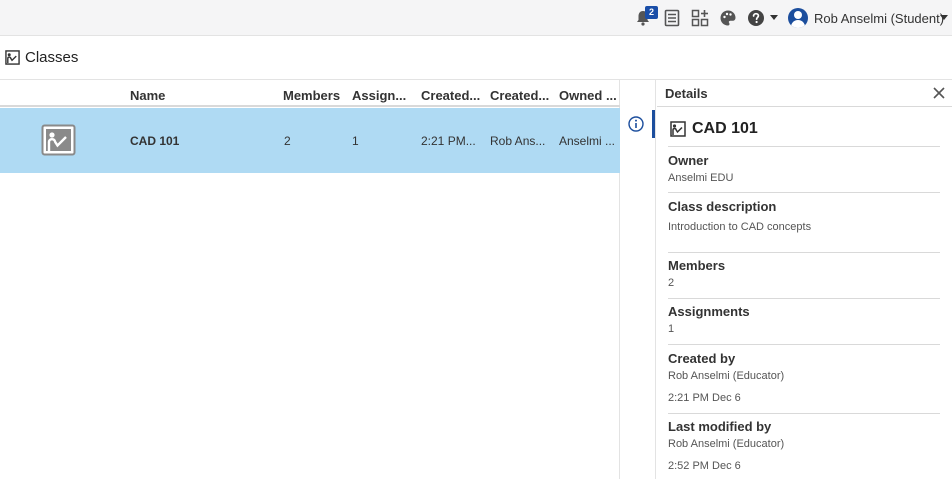 The height and width of the screenshot is (479, 952). Describe the element at coordinates (939, 93) in the screenshot. I see `close-icon` at that location.